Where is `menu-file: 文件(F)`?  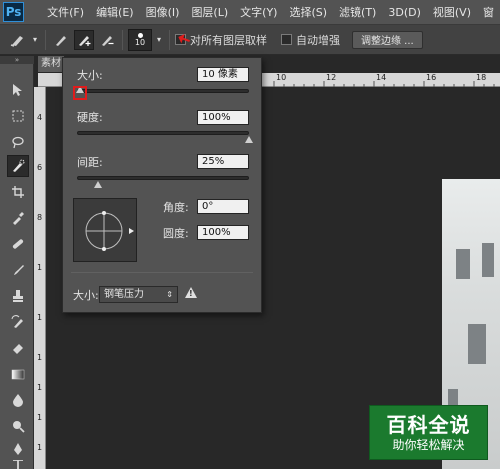 menu-file: 文件(F) is located at coordinates (65, 12).